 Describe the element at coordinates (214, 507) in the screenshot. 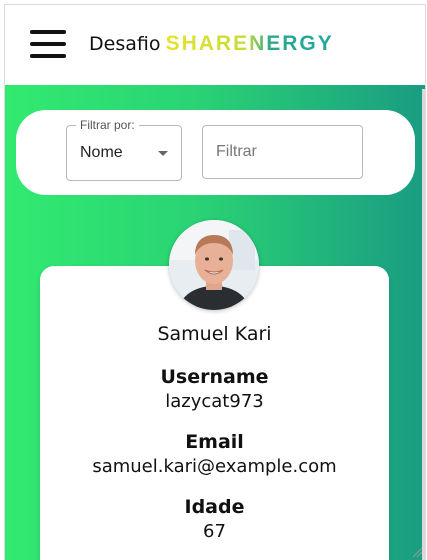

I see `age-label: Idade` at that location.